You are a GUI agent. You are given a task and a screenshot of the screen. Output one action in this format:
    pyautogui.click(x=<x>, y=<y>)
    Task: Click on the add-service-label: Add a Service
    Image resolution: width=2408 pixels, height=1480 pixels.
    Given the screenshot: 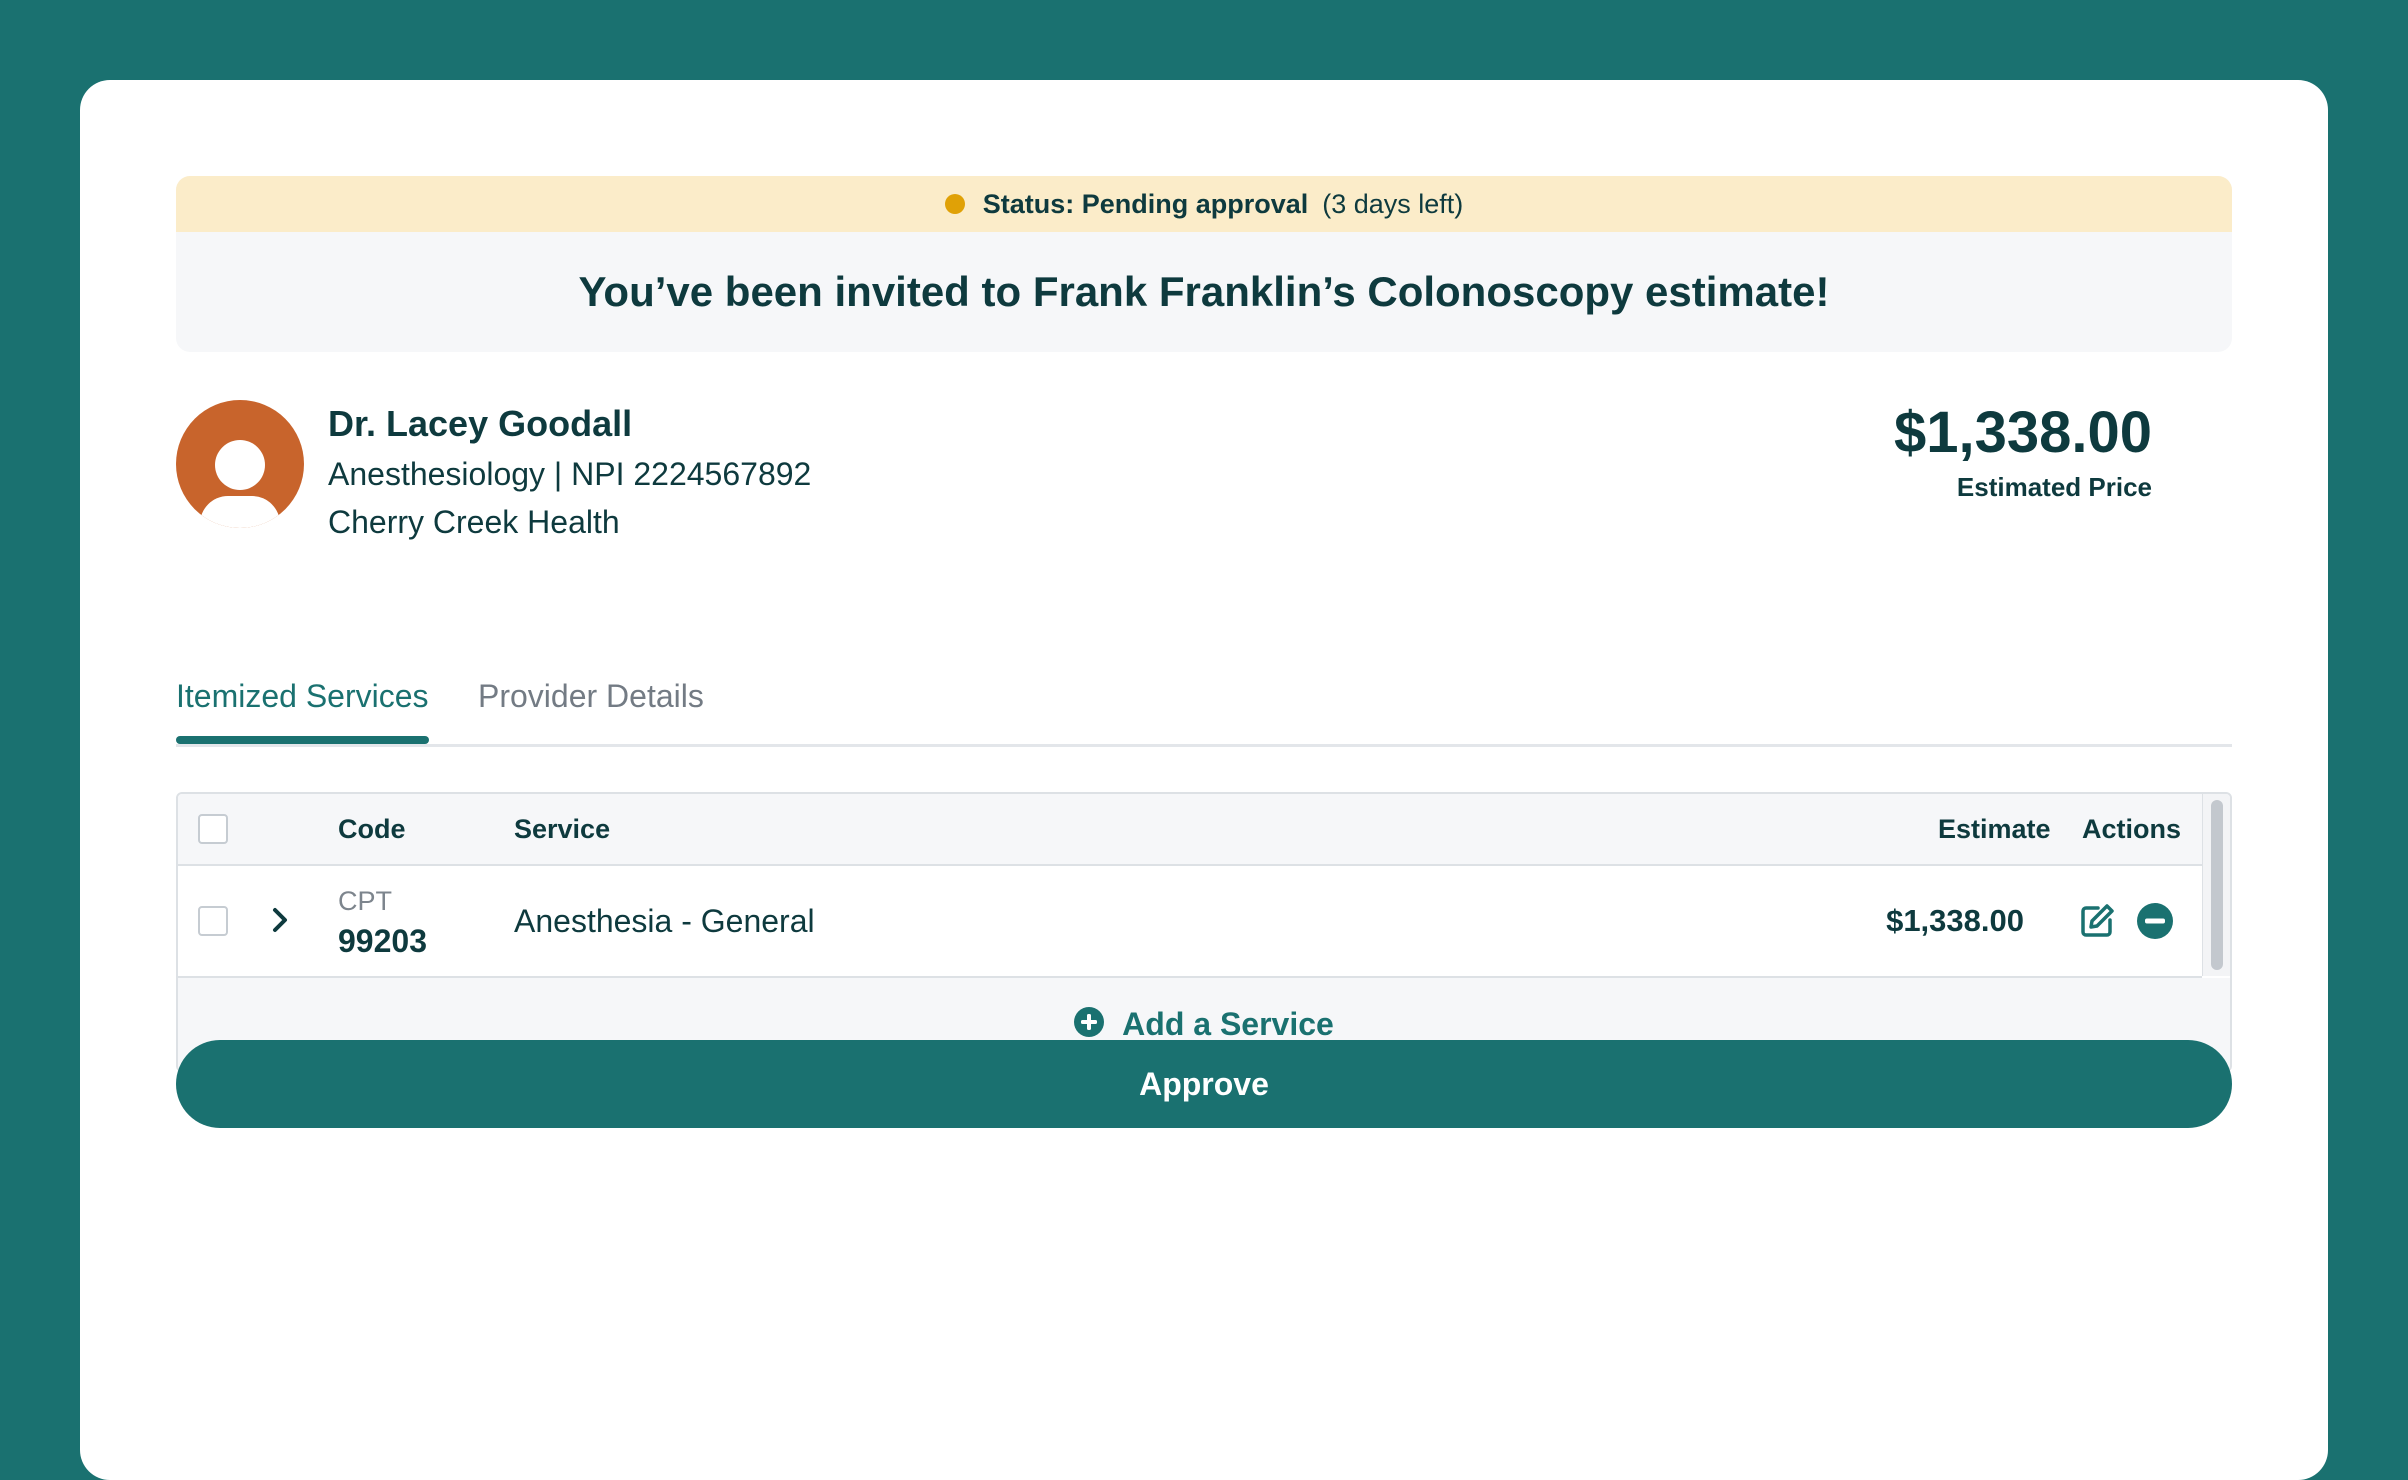 What is the action you would take?
    pyautogui.click(x=1228, y=1023)
    